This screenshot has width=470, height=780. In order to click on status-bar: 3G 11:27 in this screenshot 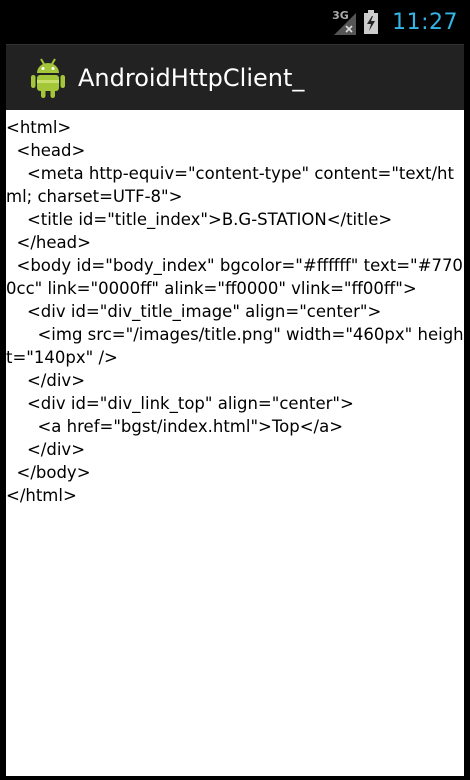, I will do `click(235, 22)`.